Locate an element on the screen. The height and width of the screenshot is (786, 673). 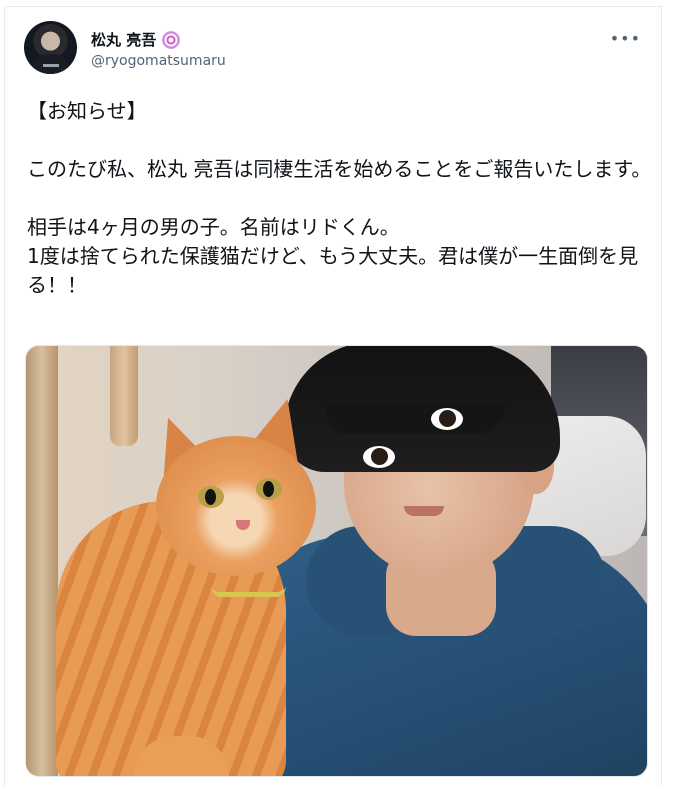
avatar is located at coordinates (50, 47).